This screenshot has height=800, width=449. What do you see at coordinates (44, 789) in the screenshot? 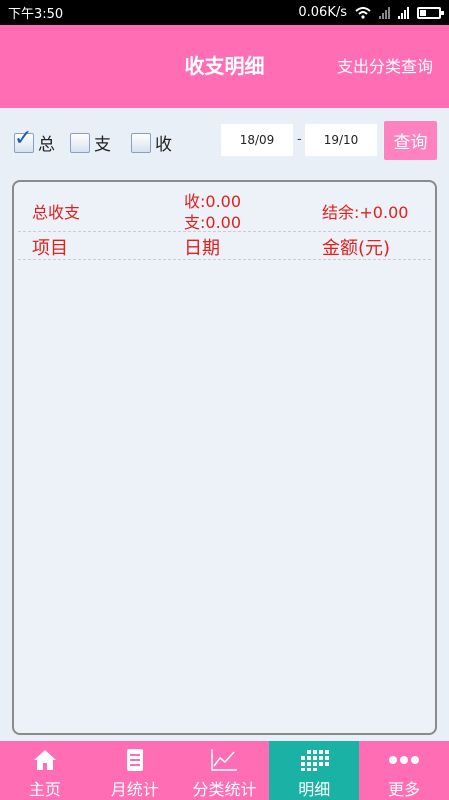
I see `tab-home-label: 主页` at bounding box center [44, 789].